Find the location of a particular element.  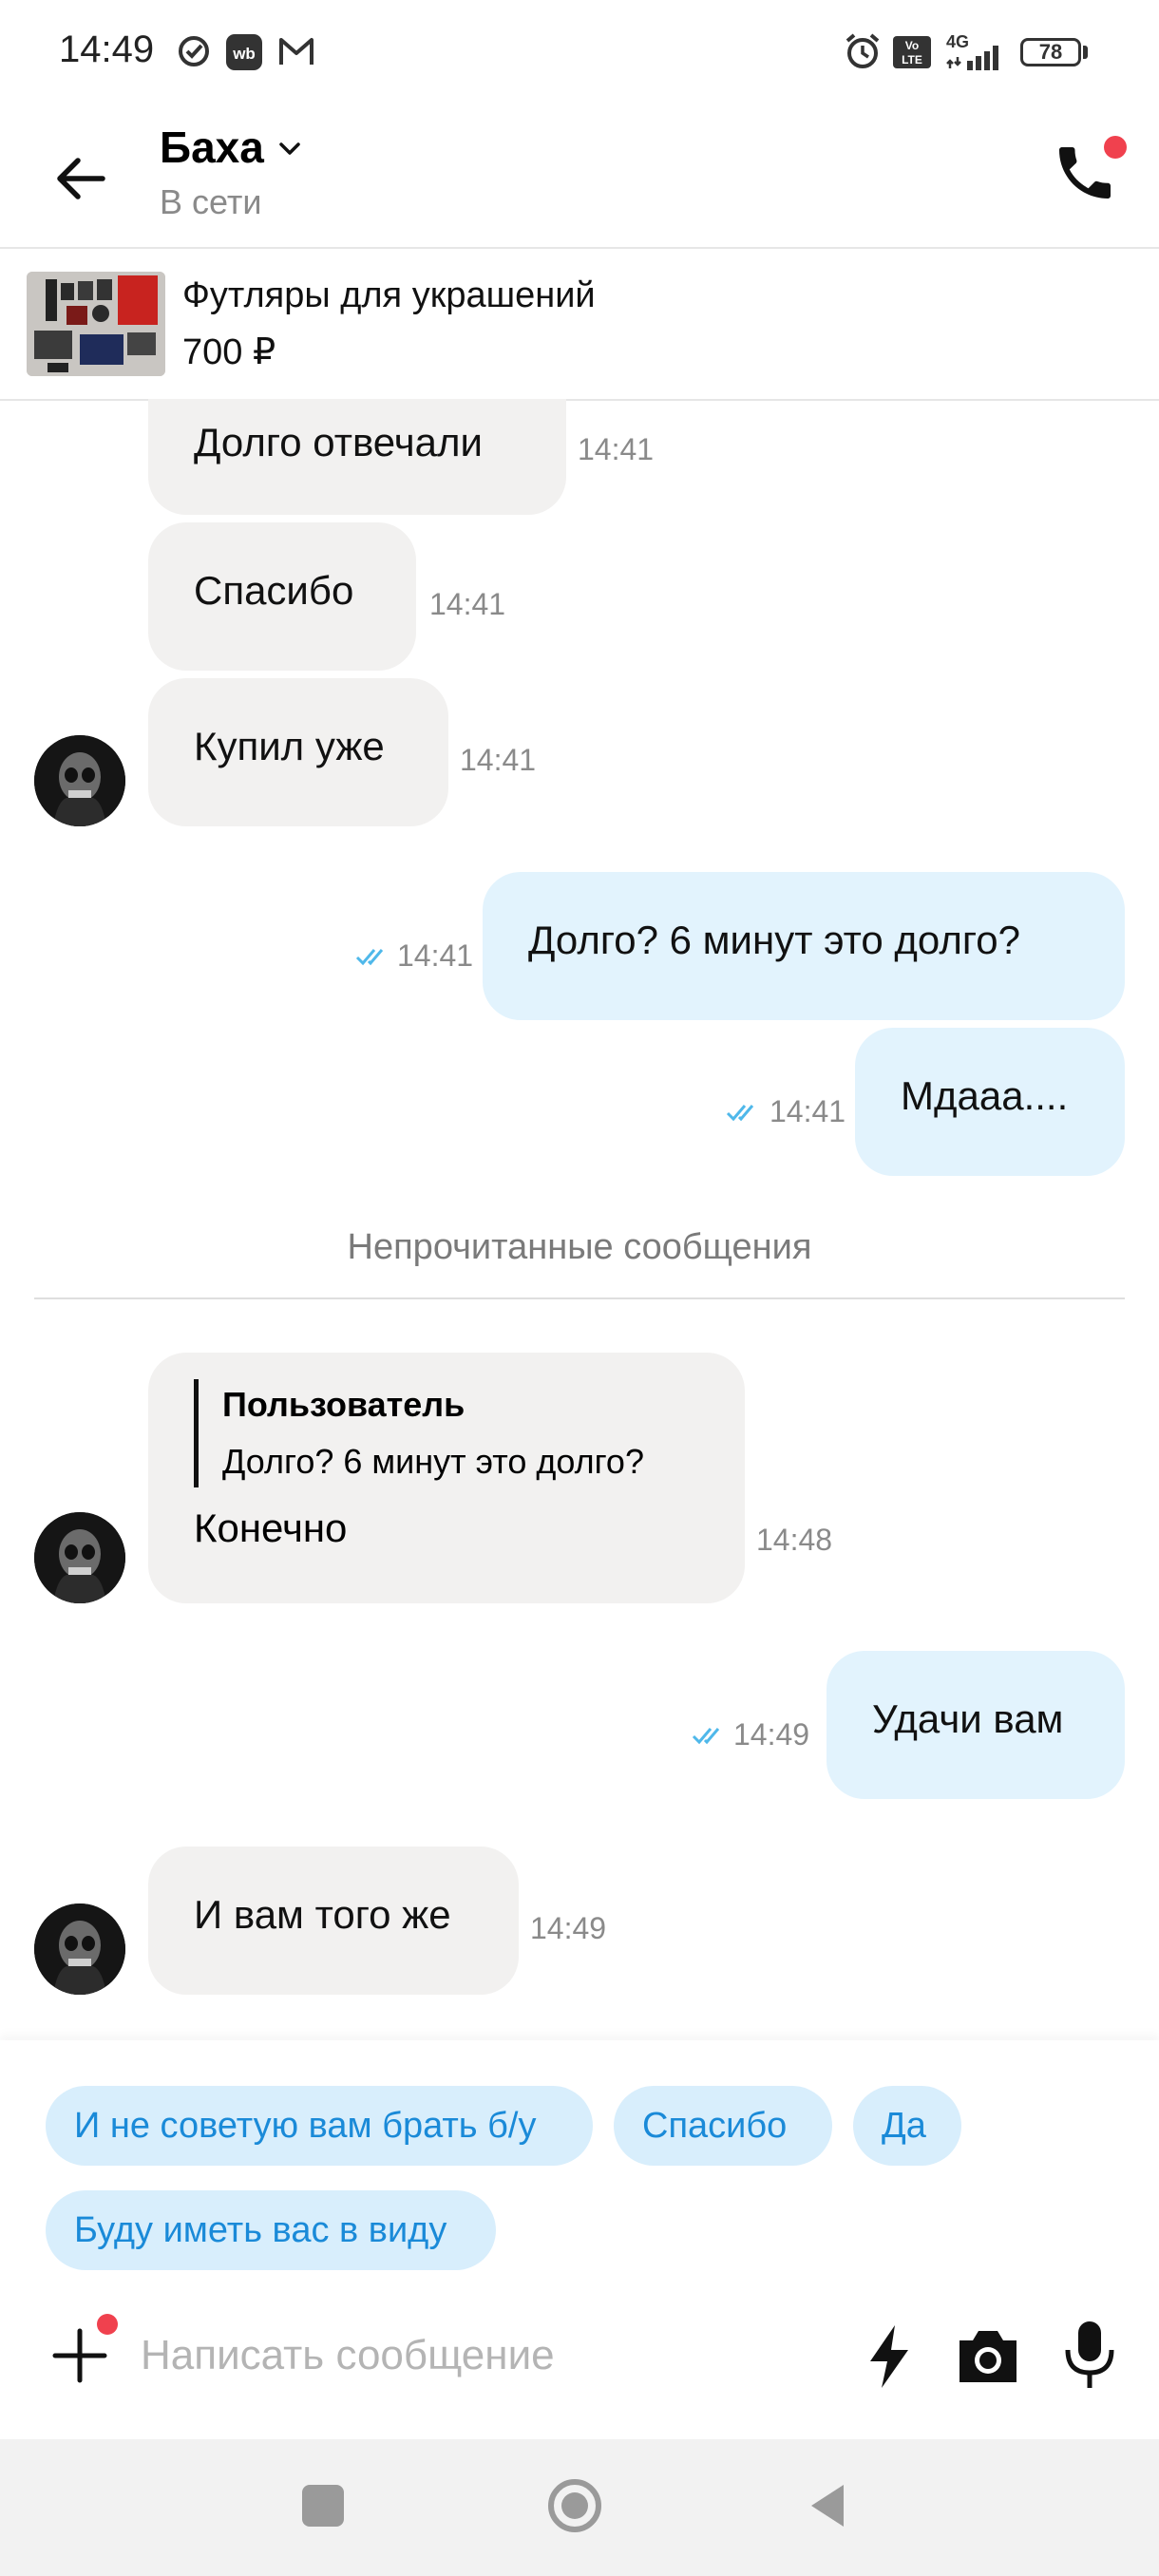

volte-icon: Vo LTE is located at coordinates (912, 52).